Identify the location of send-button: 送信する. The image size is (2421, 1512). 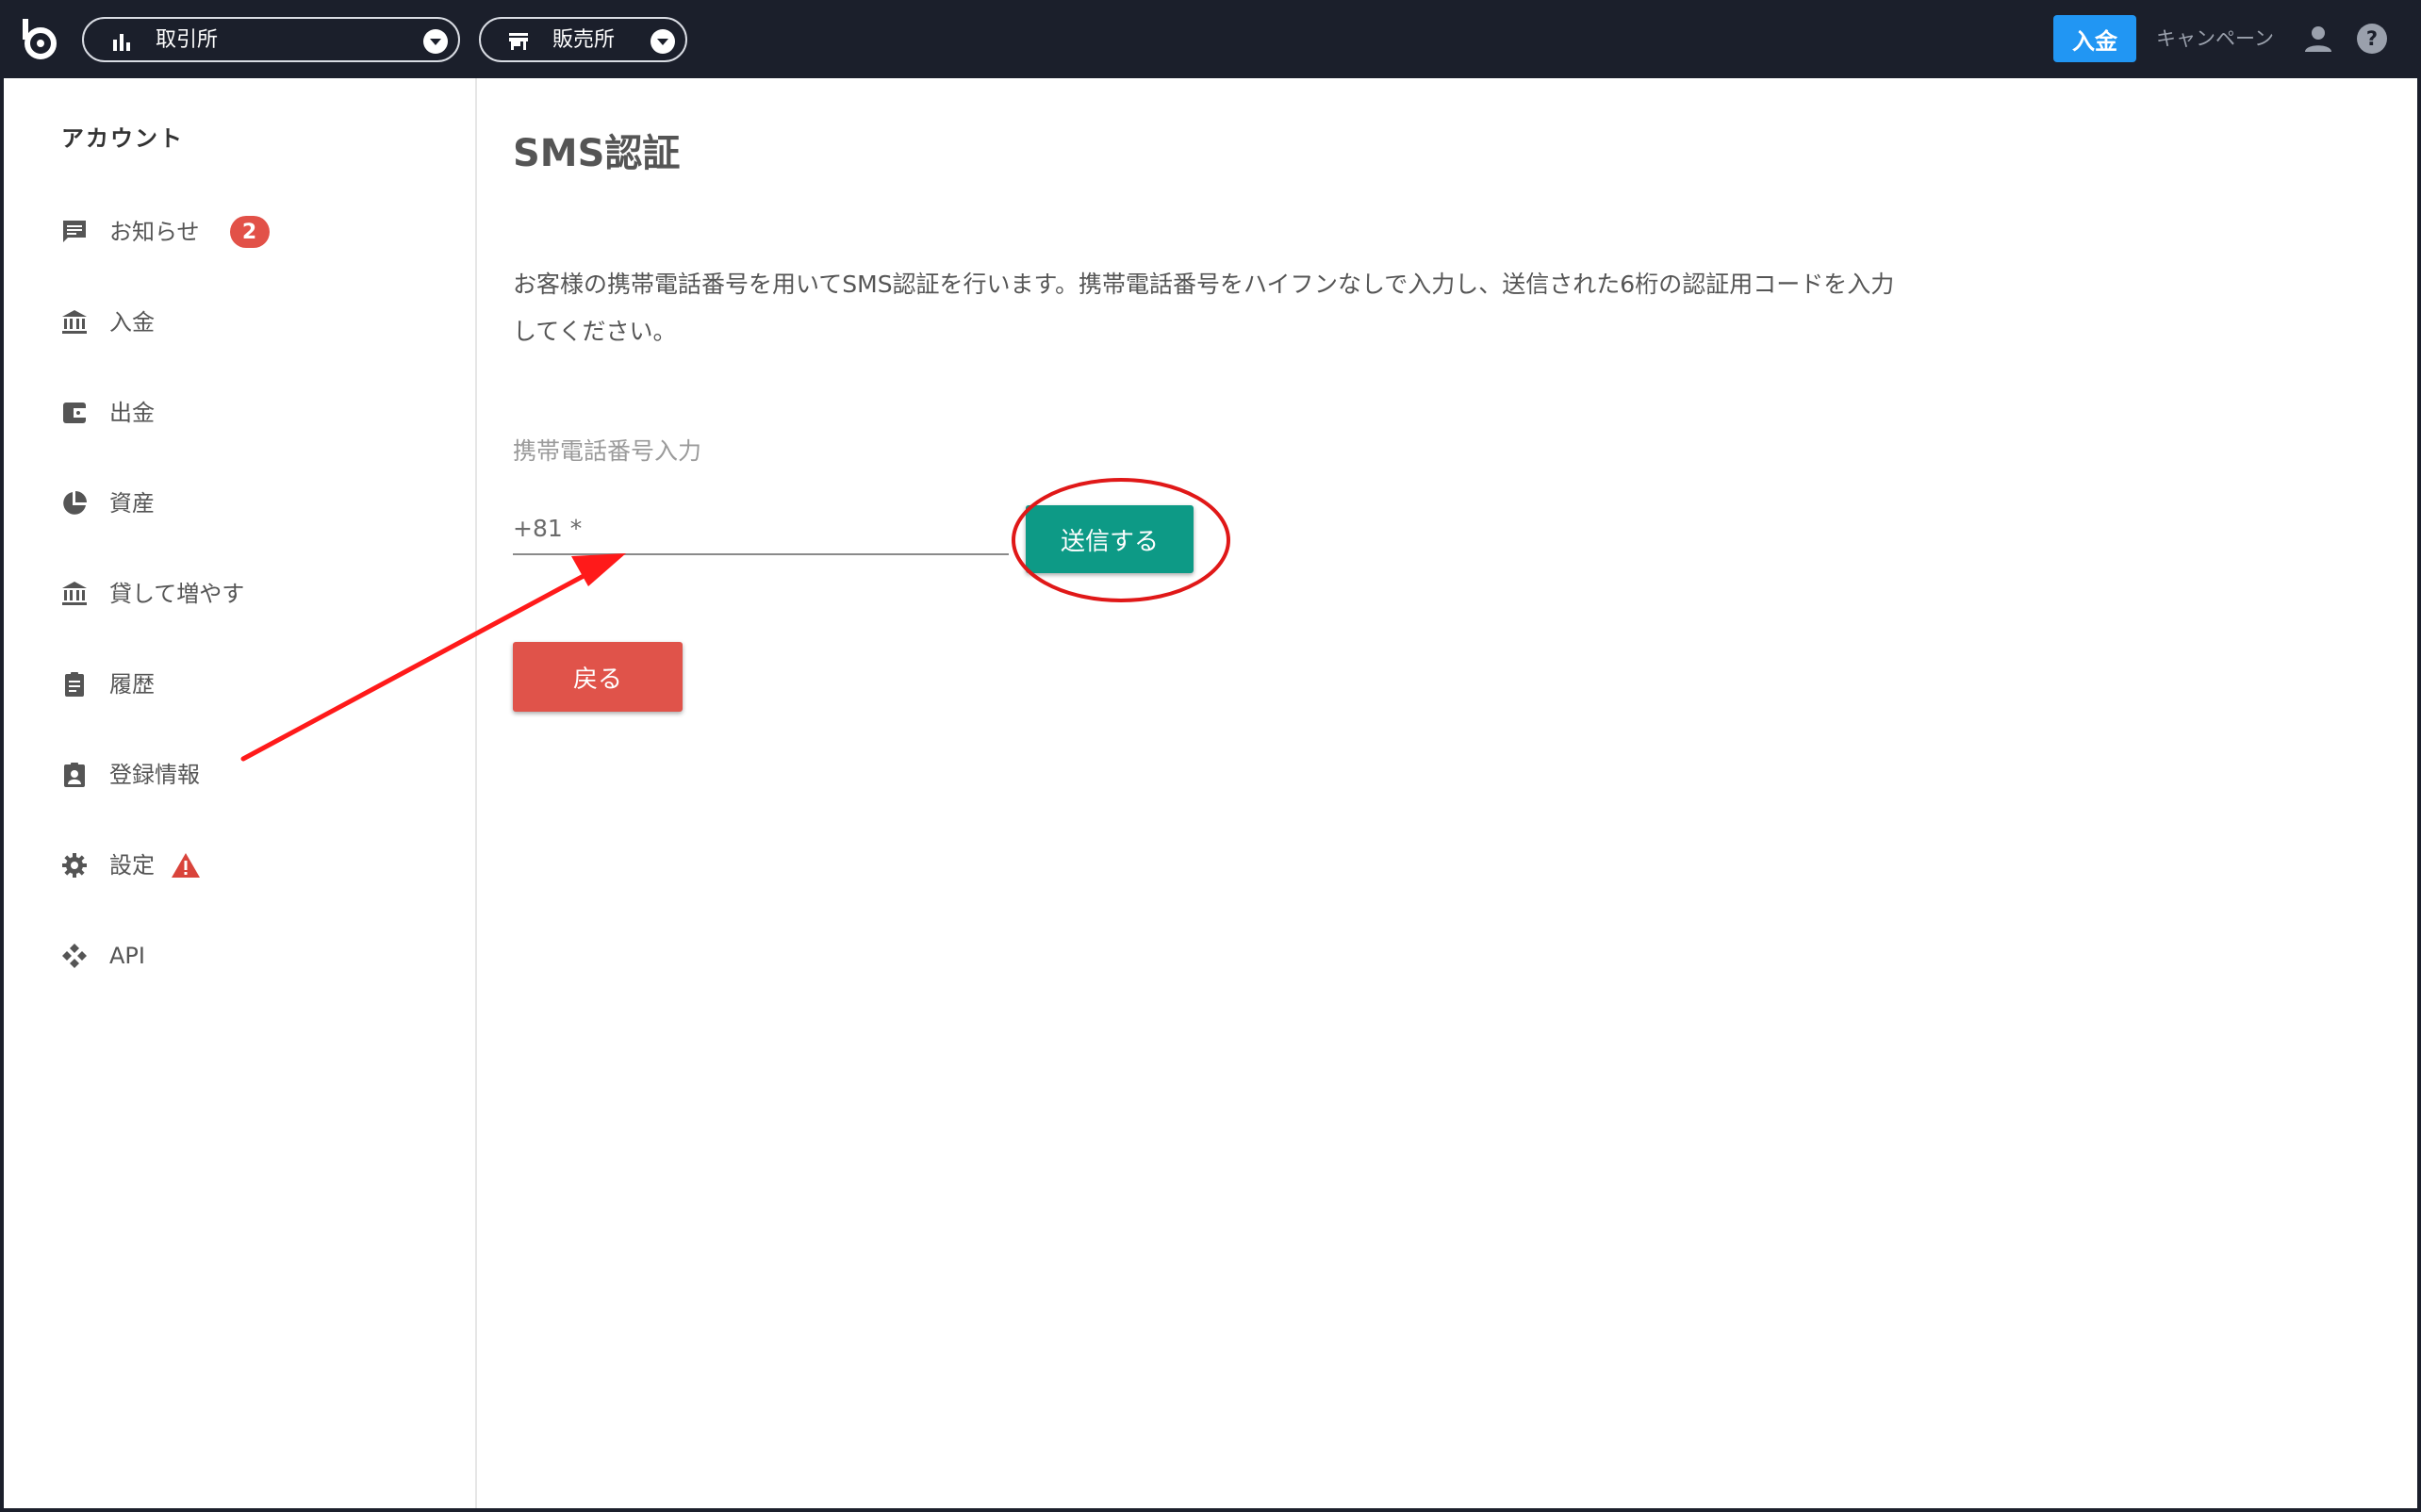
(1110, 539).